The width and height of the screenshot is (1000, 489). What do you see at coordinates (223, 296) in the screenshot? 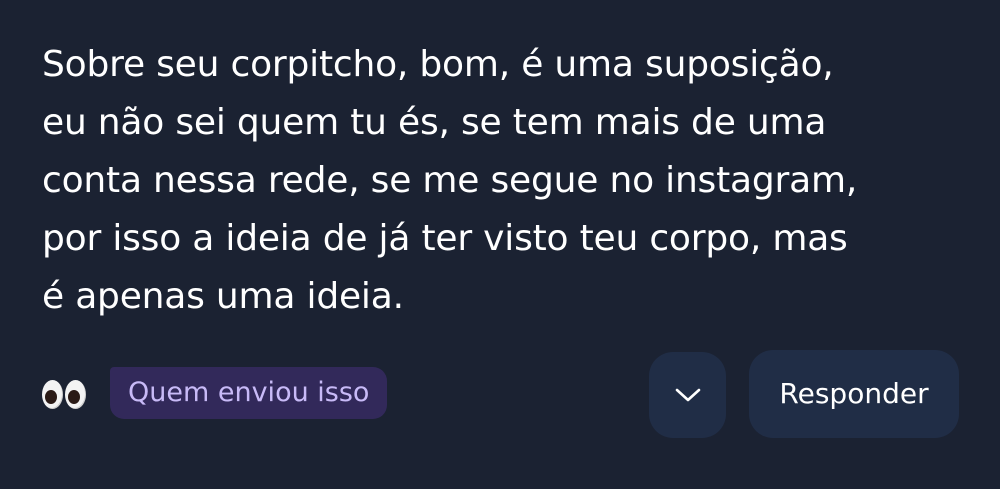
I see `message-line: é apenas uma ideia.` at bounding box center [223, 296].